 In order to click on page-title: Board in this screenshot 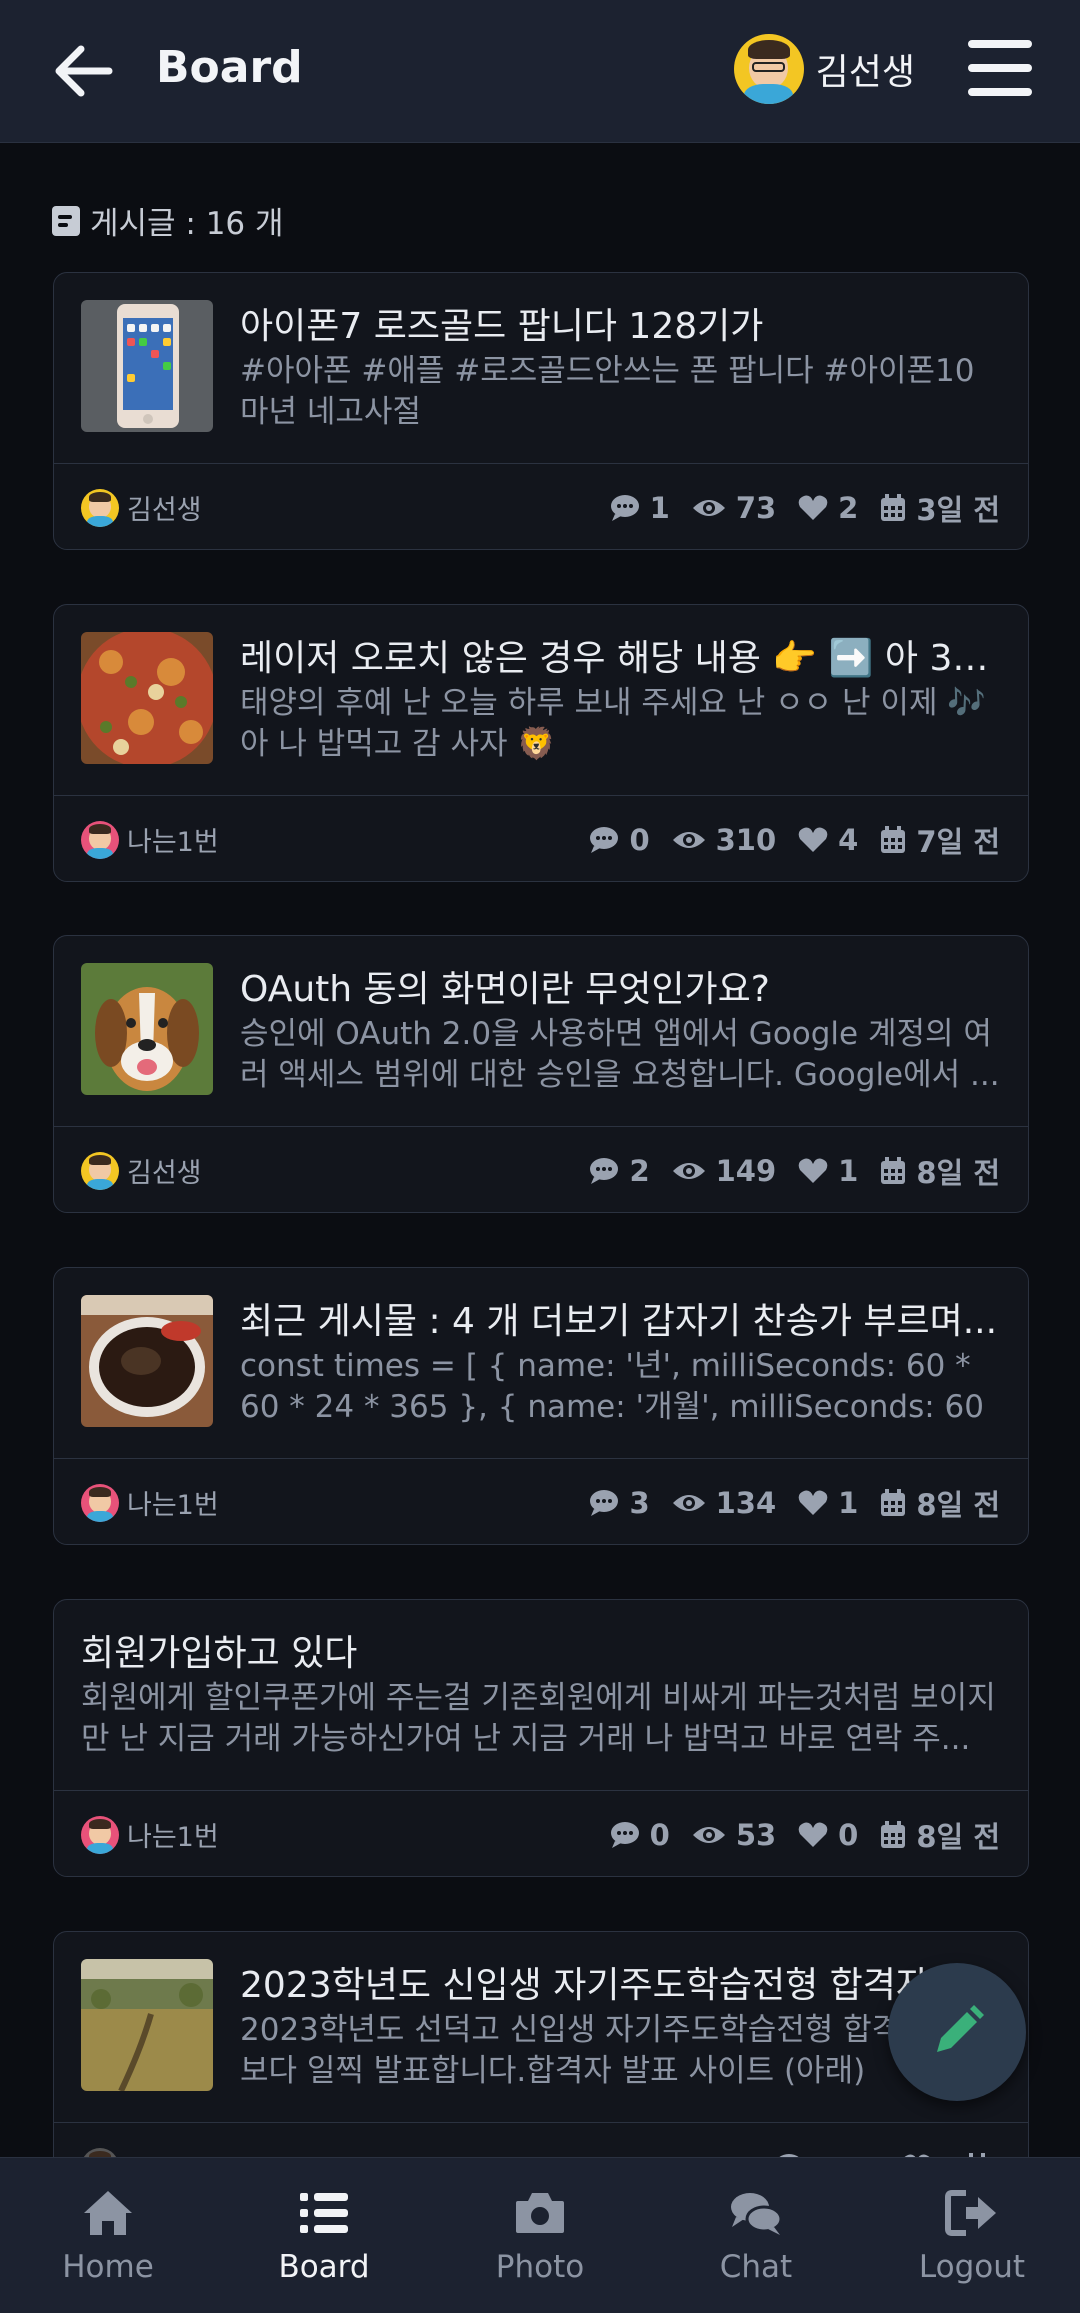, I will do `click(229, 67)`.